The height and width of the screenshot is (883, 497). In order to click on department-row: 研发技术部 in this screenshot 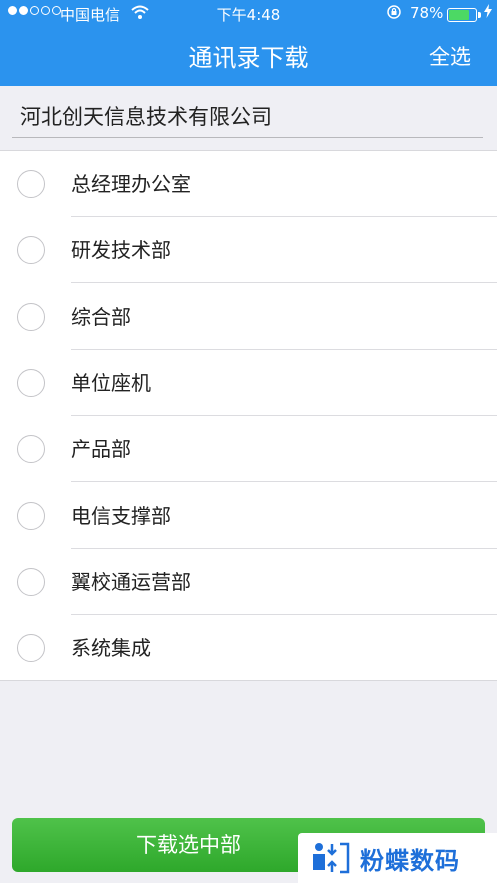, I will do `click(248, 250)`.